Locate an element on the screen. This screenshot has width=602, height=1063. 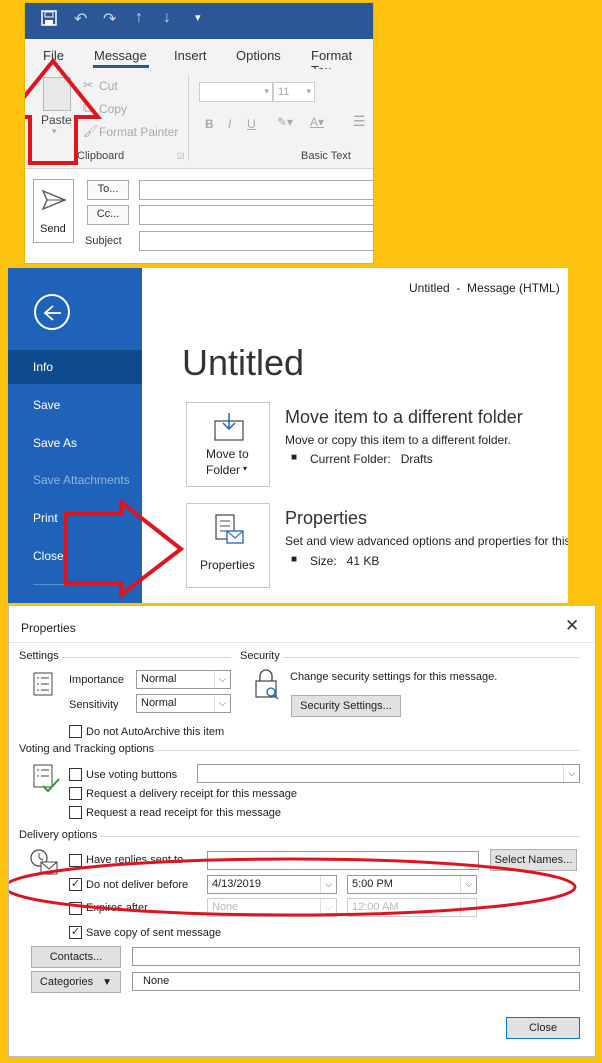
down-arrow-icon: ↓ is located at coordinates (167, 18).